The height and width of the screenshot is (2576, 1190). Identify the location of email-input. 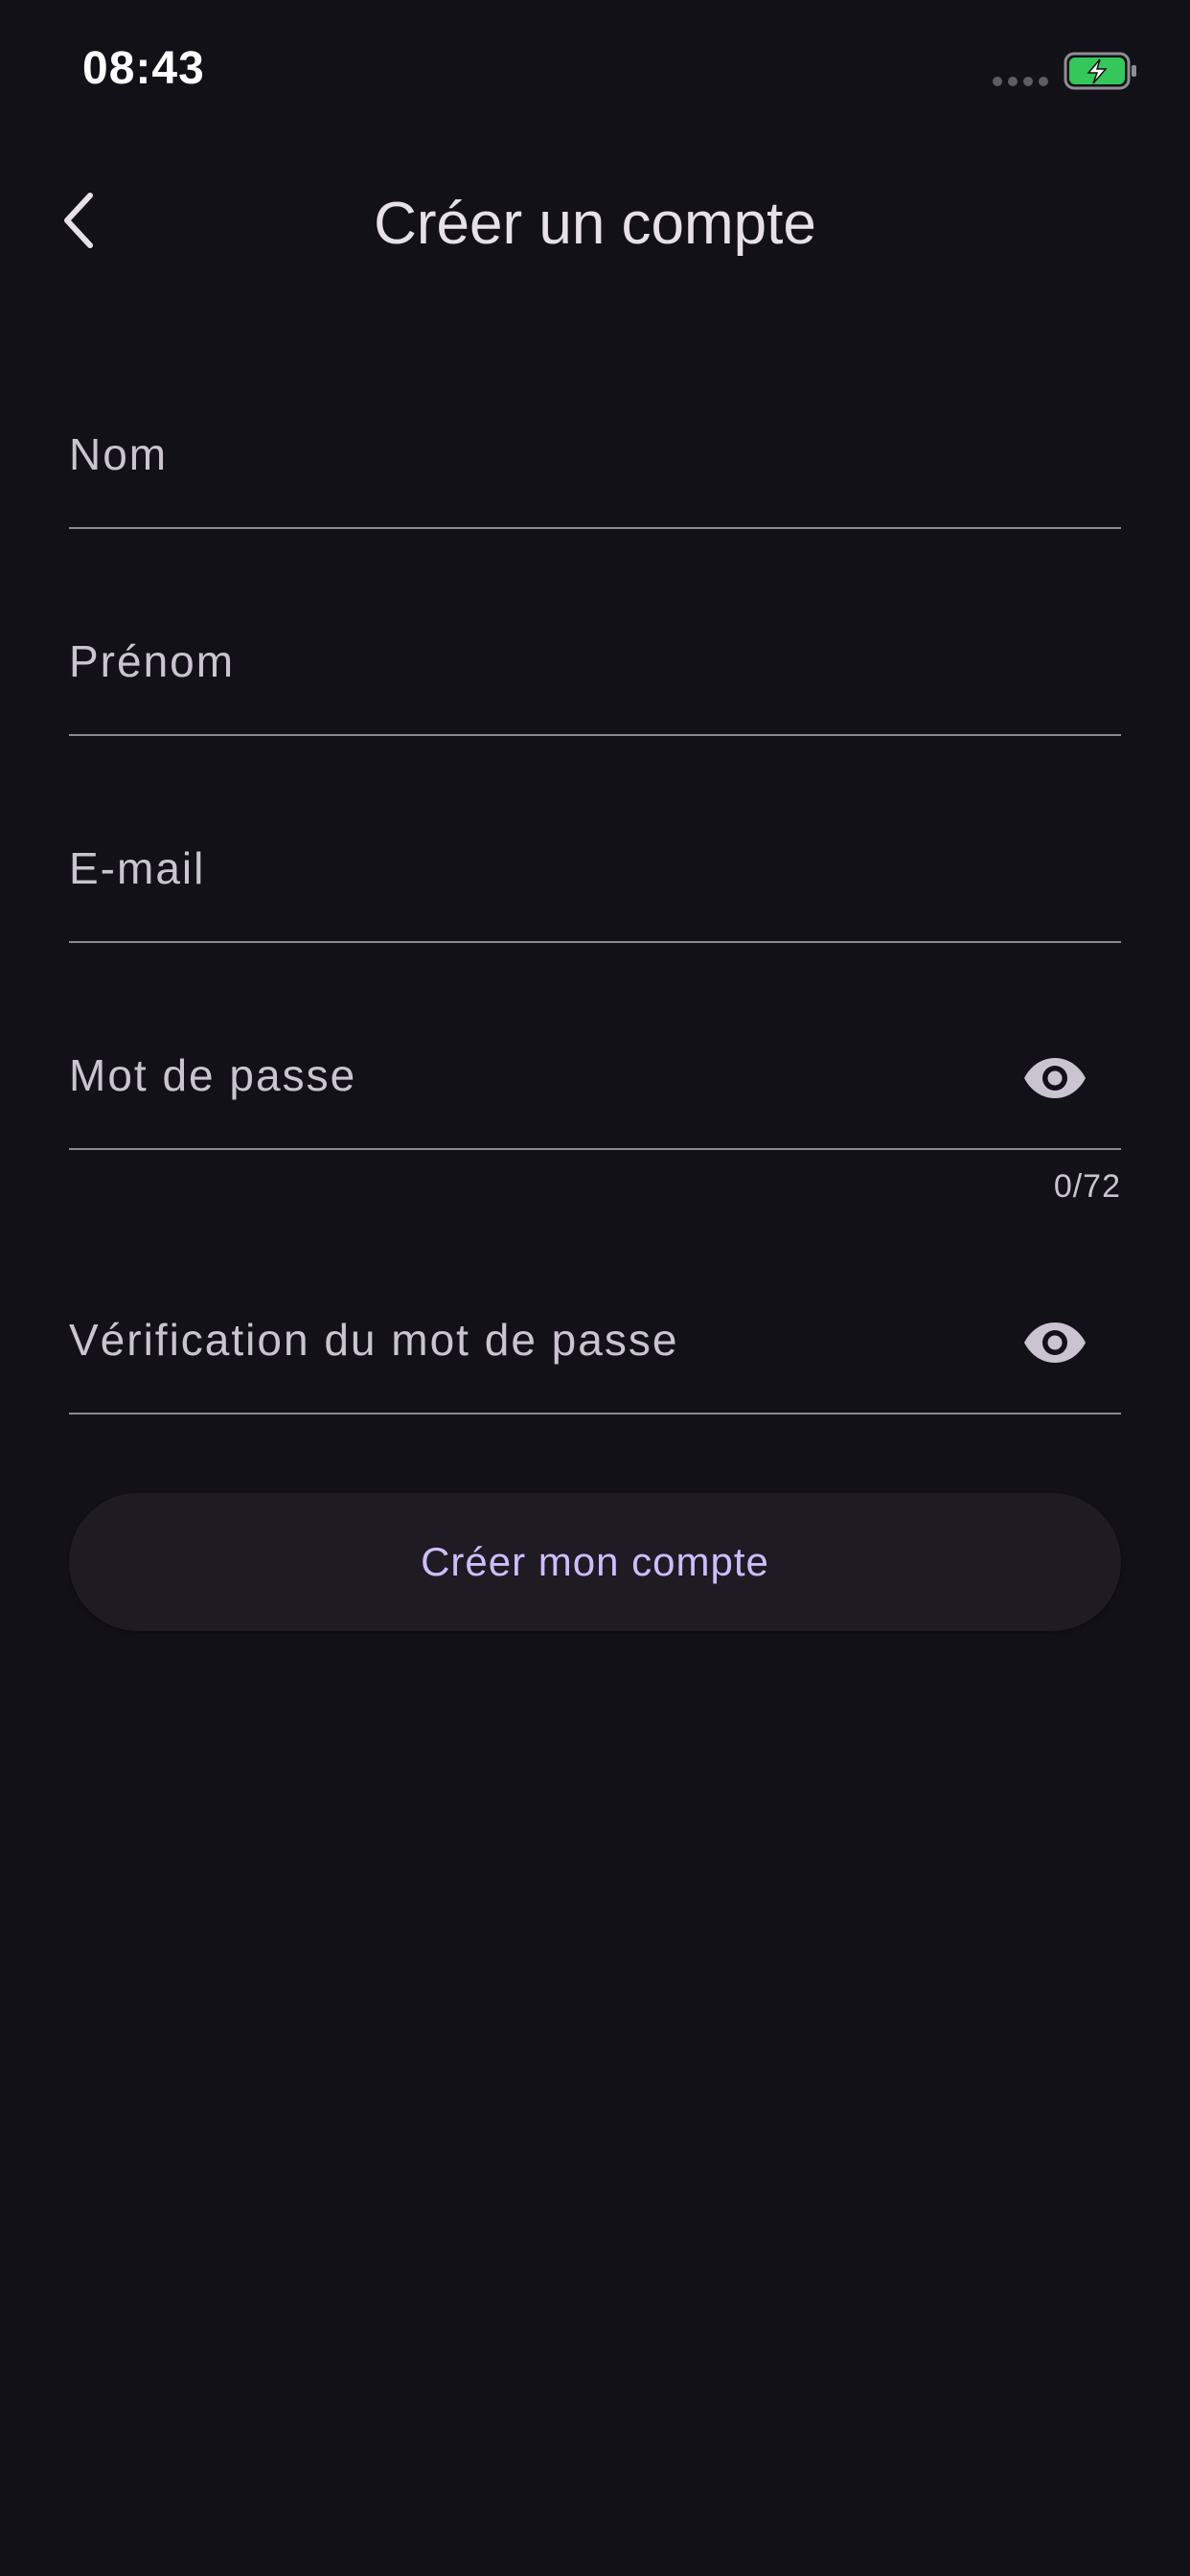
(595, 868).